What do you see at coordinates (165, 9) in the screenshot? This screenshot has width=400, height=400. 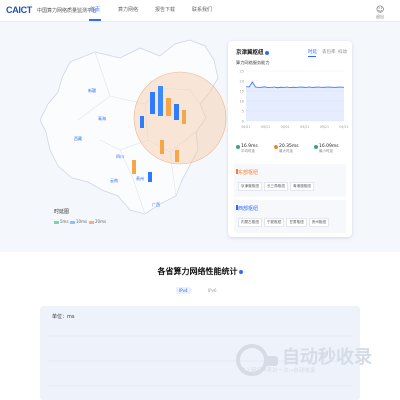 I see `nav-reports: 报告下载` at bounding box center [165, 9].